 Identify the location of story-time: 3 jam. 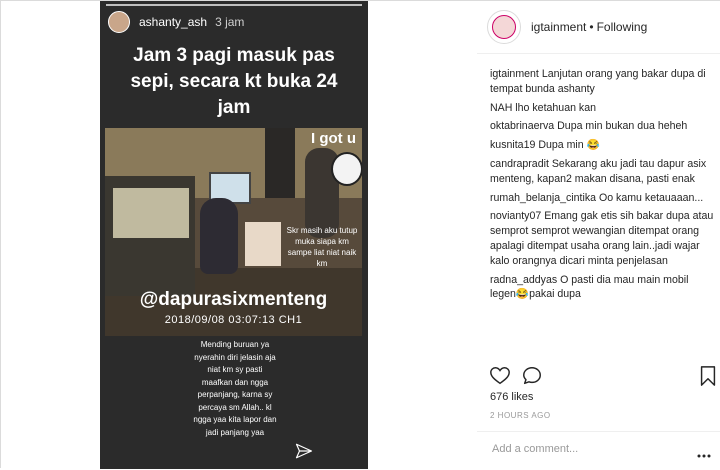
(230, 22).